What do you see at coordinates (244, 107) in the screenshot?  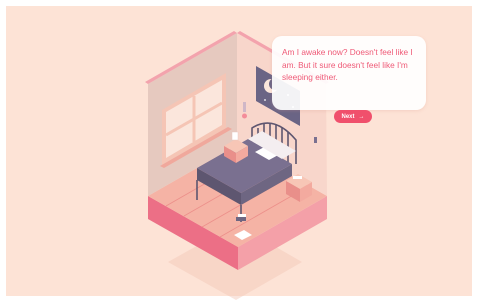 I see `wall-lamp` at bounding box center [244, 107].